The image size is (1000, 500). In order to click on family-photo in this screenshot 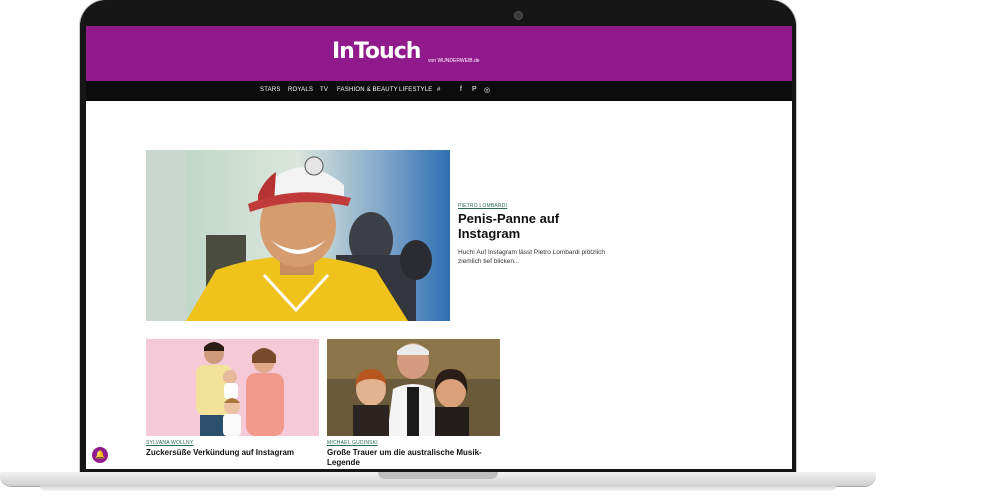, I will do `click(232, 387)`.